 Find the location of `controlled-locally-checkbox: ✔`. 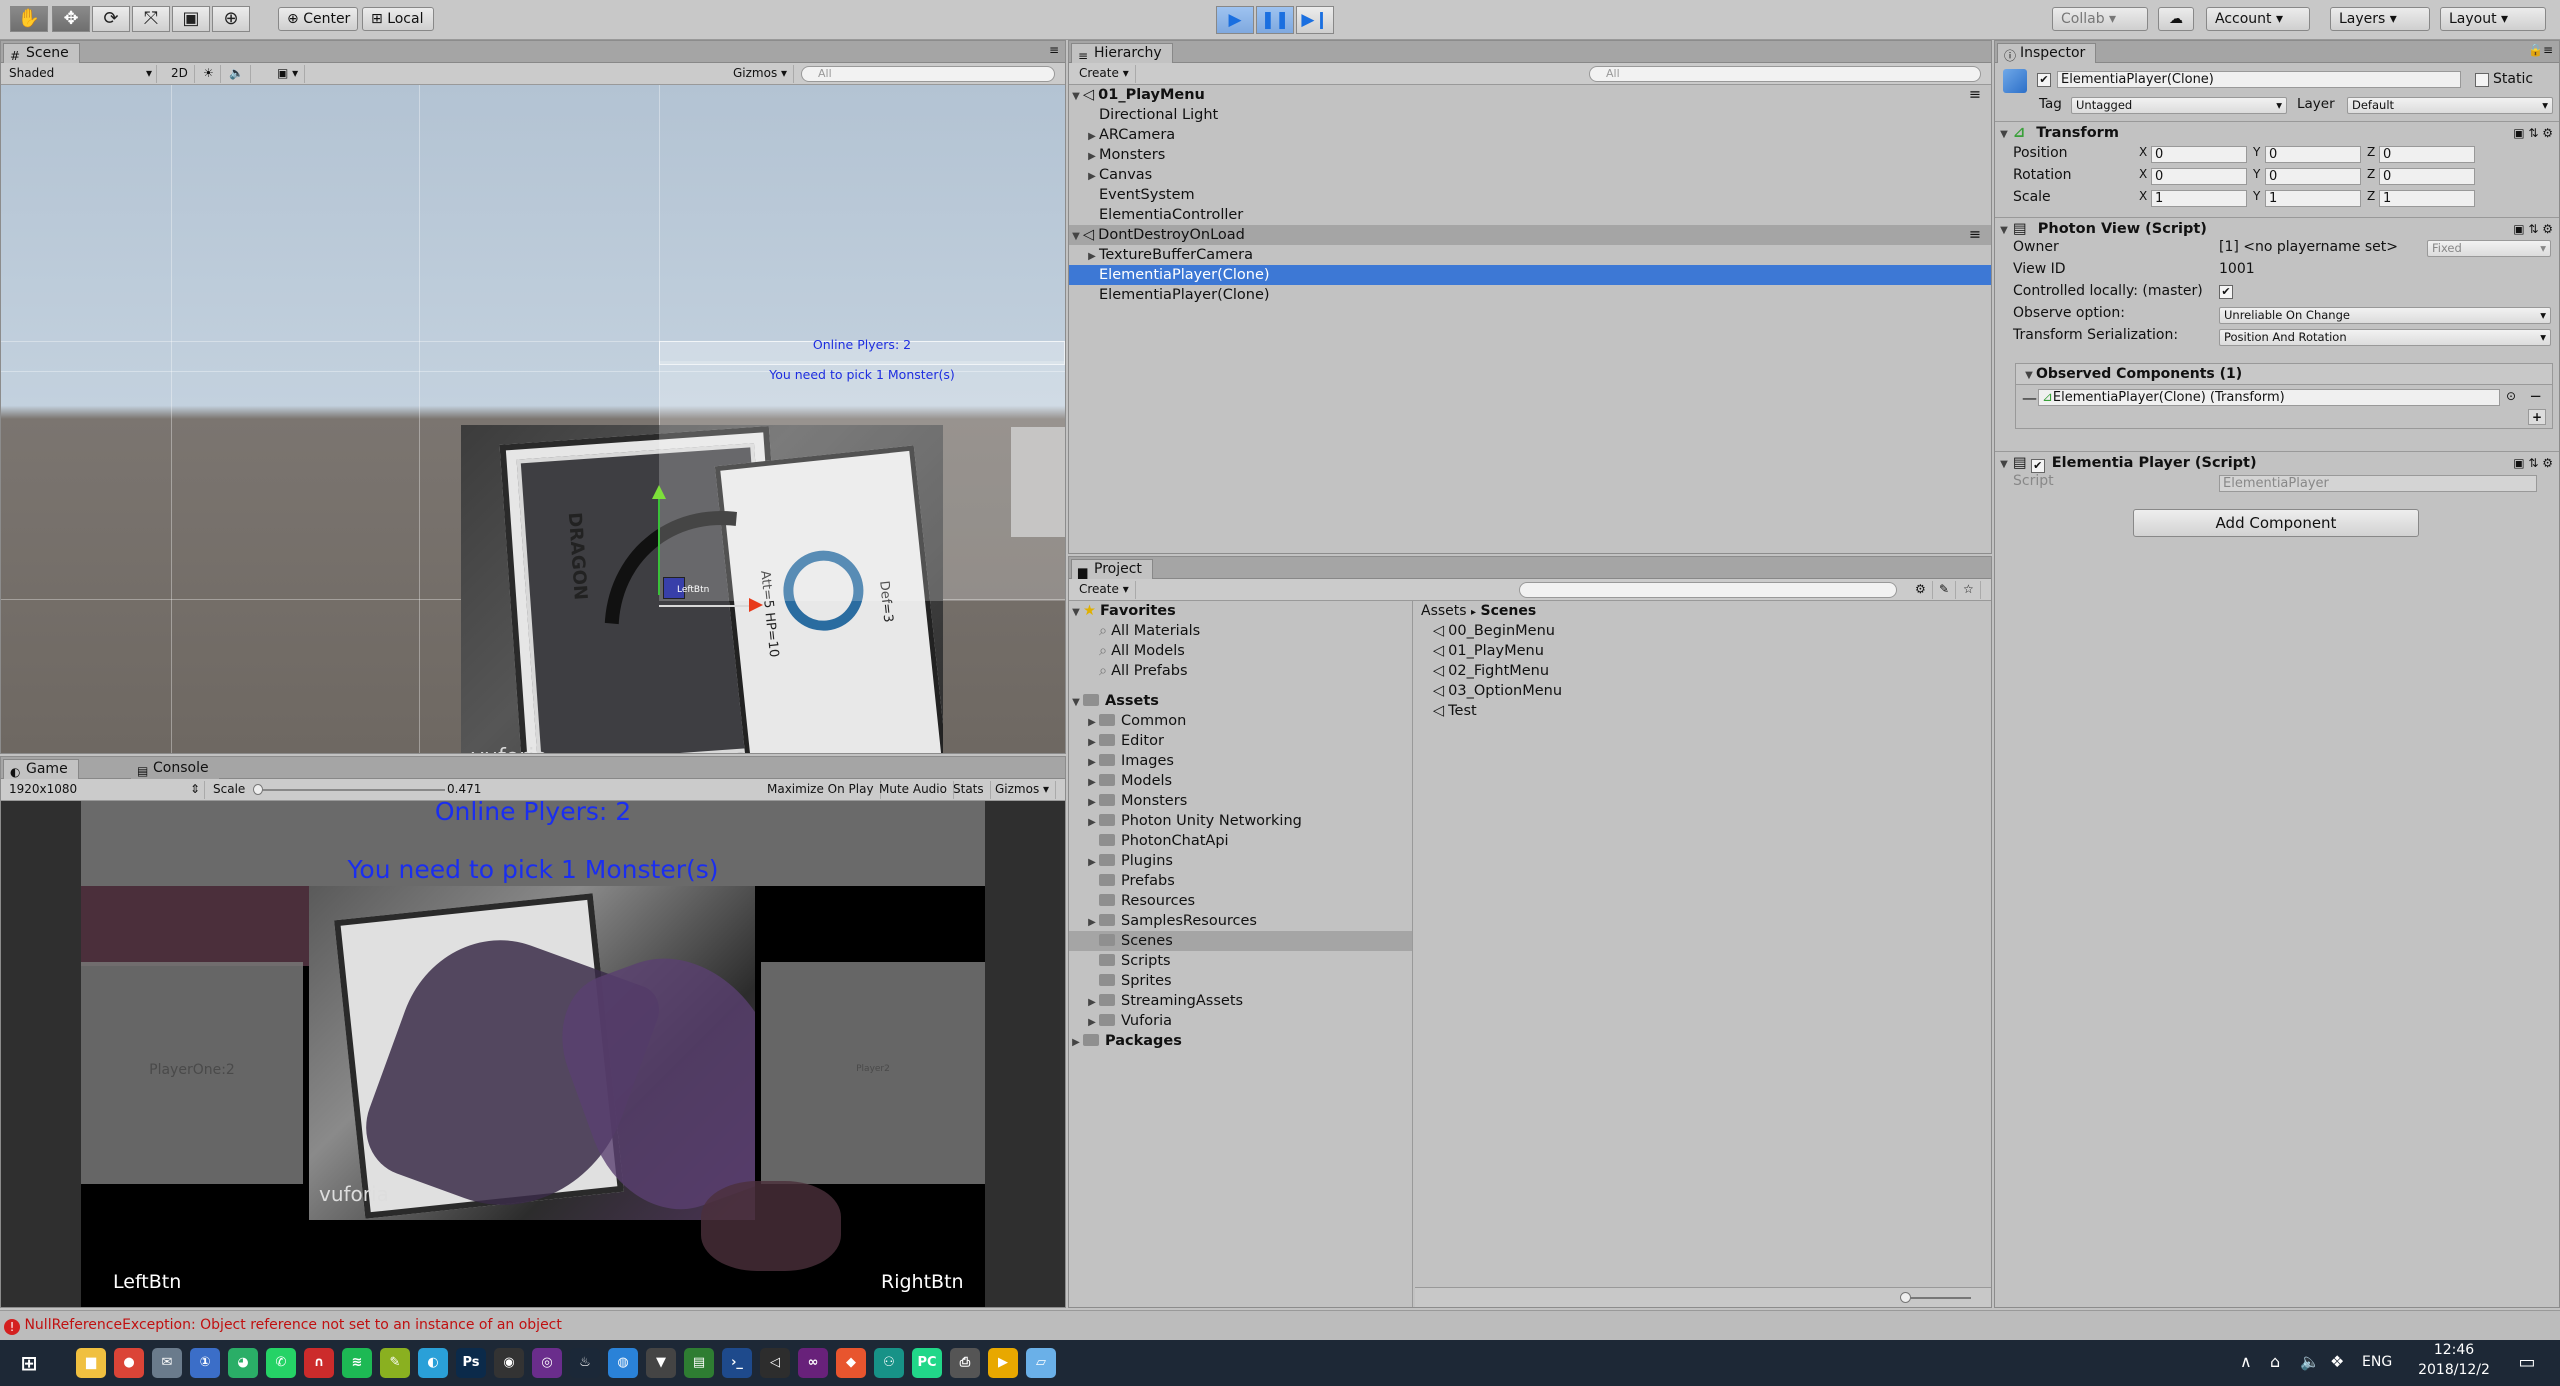

controlled-locally-checkbox: ✔ is located at coordinates (2226, 292).